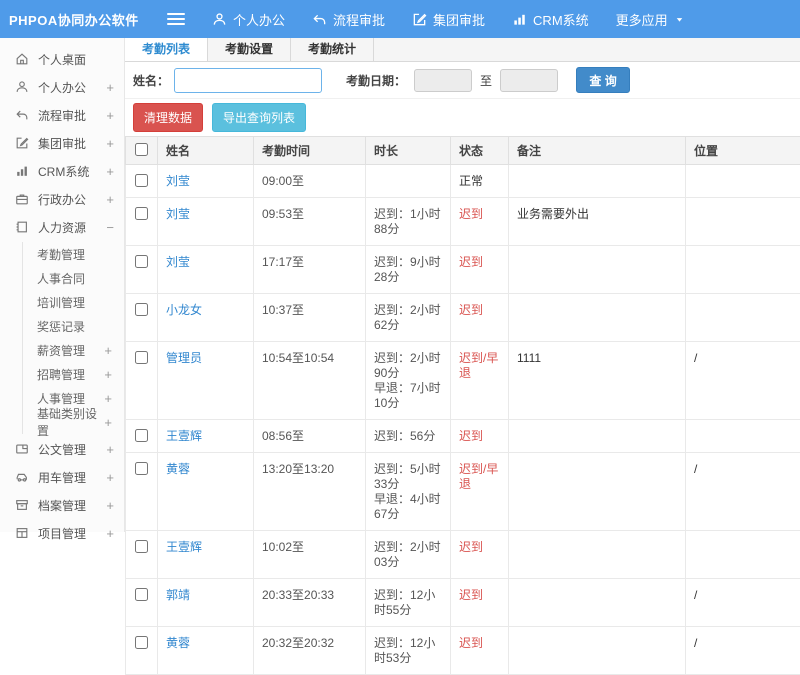 This screenshot has width=800, height=675. I want to click on sidebar: 个人桌面 个人办公 + 流程审批 + 集团审批 + CRM系统 + 行政办公 +, so click(62, 285).